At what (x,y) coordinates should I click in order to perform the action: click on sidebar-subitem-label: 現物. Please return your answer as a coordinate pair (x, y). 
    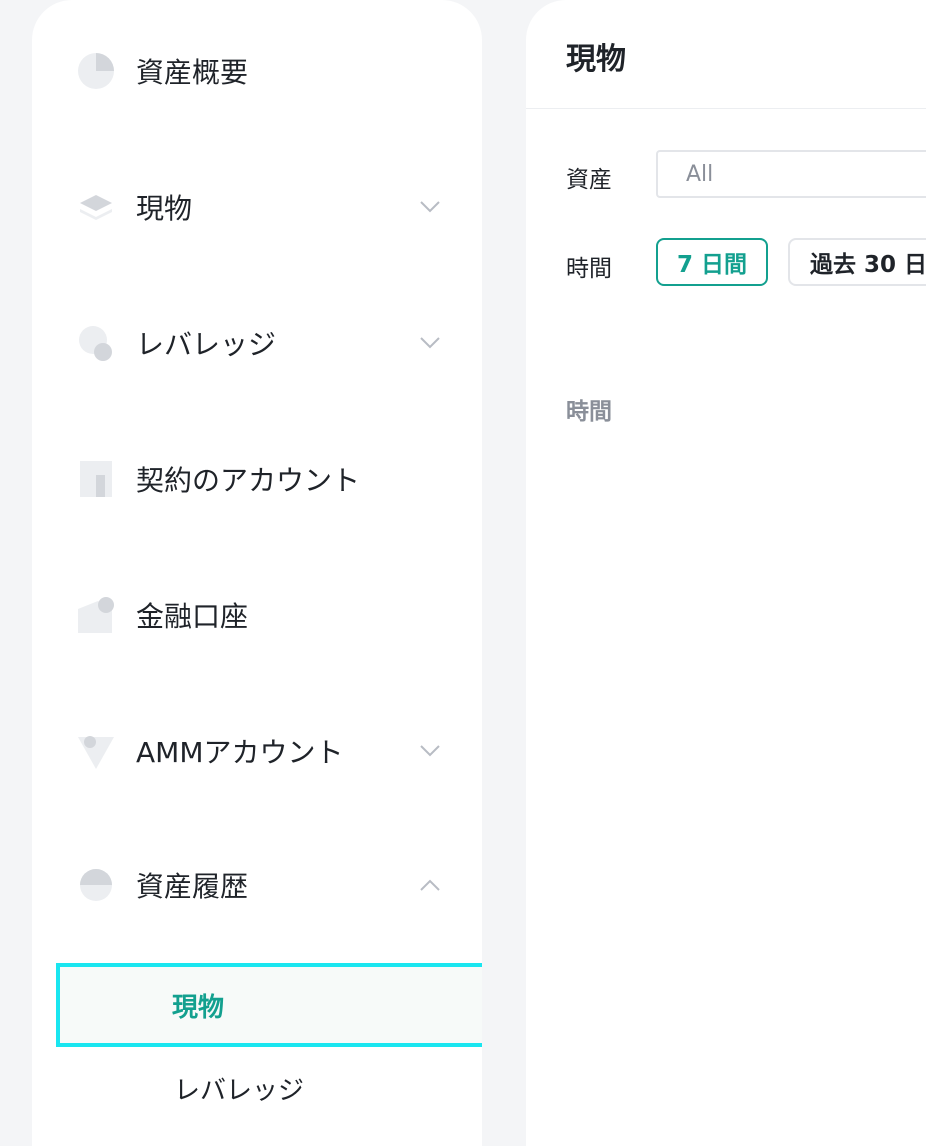
    Looking at the image, I should click on (198, 1007).